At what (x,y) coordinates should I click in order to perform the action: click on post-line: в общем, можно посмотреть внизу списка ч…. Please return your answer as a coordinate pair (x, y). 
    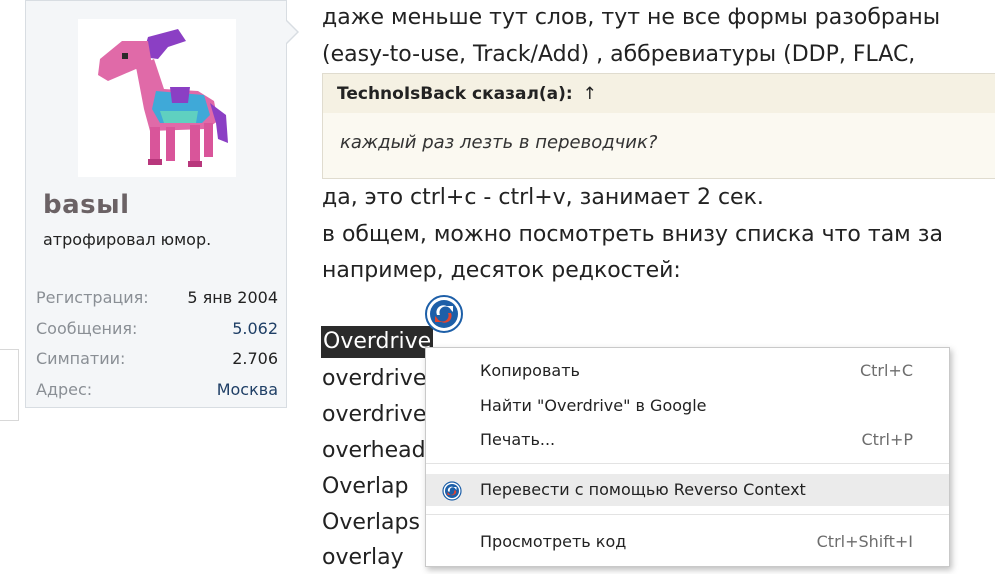
    Looking at the image, I should click on (632, 234).